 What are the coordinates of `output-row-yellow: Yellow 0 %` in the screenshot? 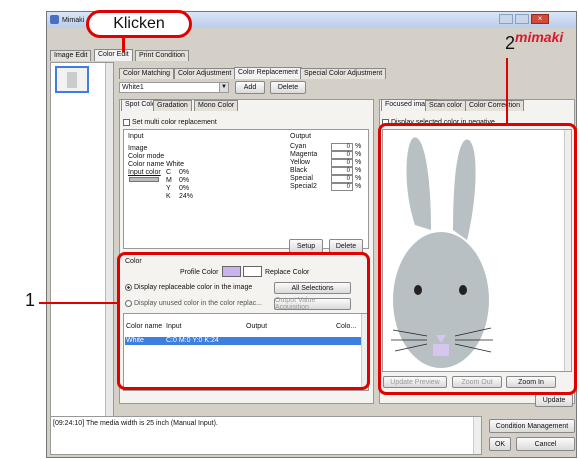 It's located at (328, 163).